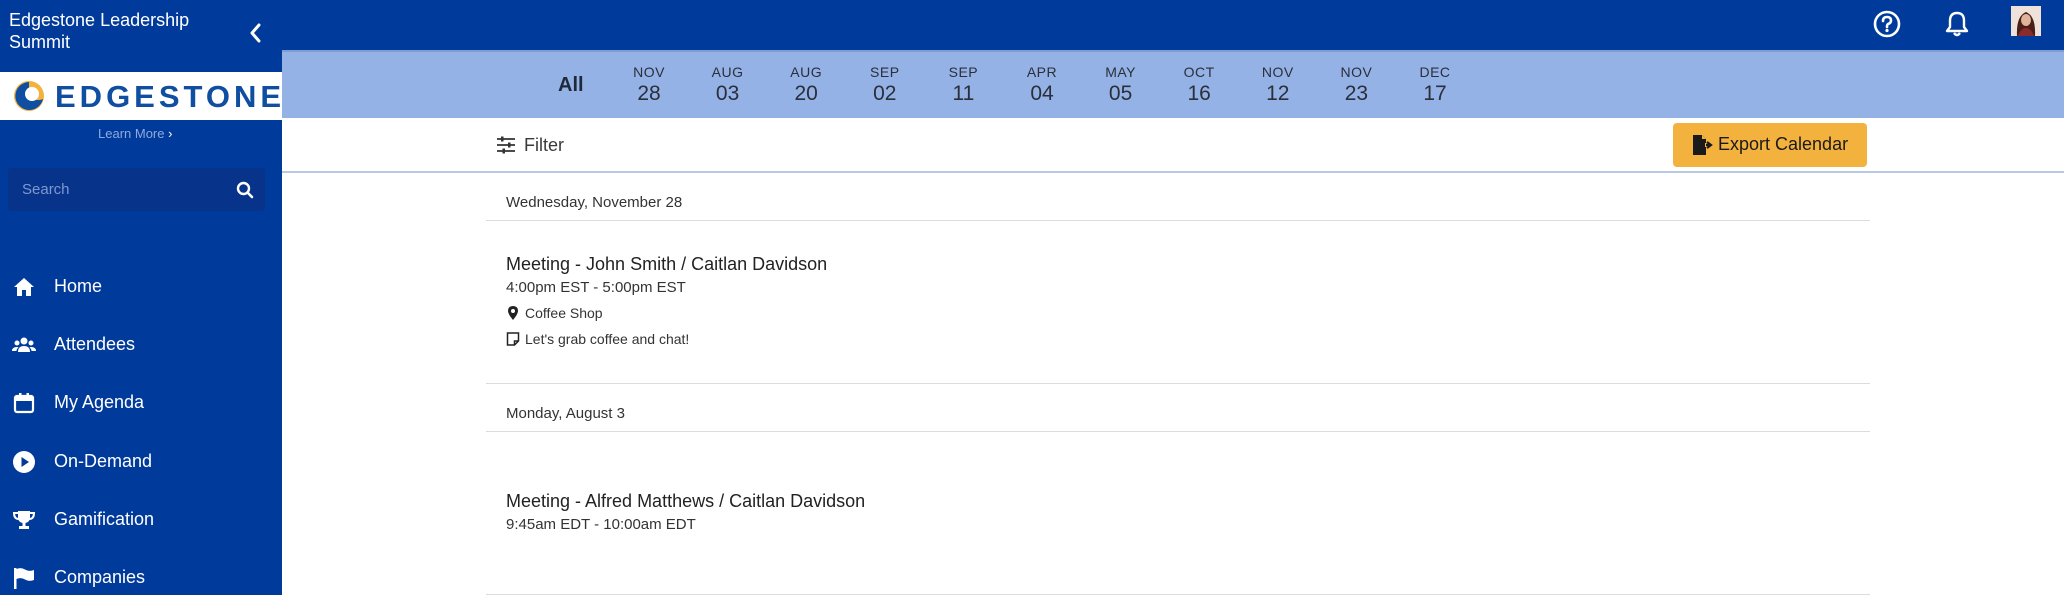  I want to click on file-export-icon, so click(1703, 145).